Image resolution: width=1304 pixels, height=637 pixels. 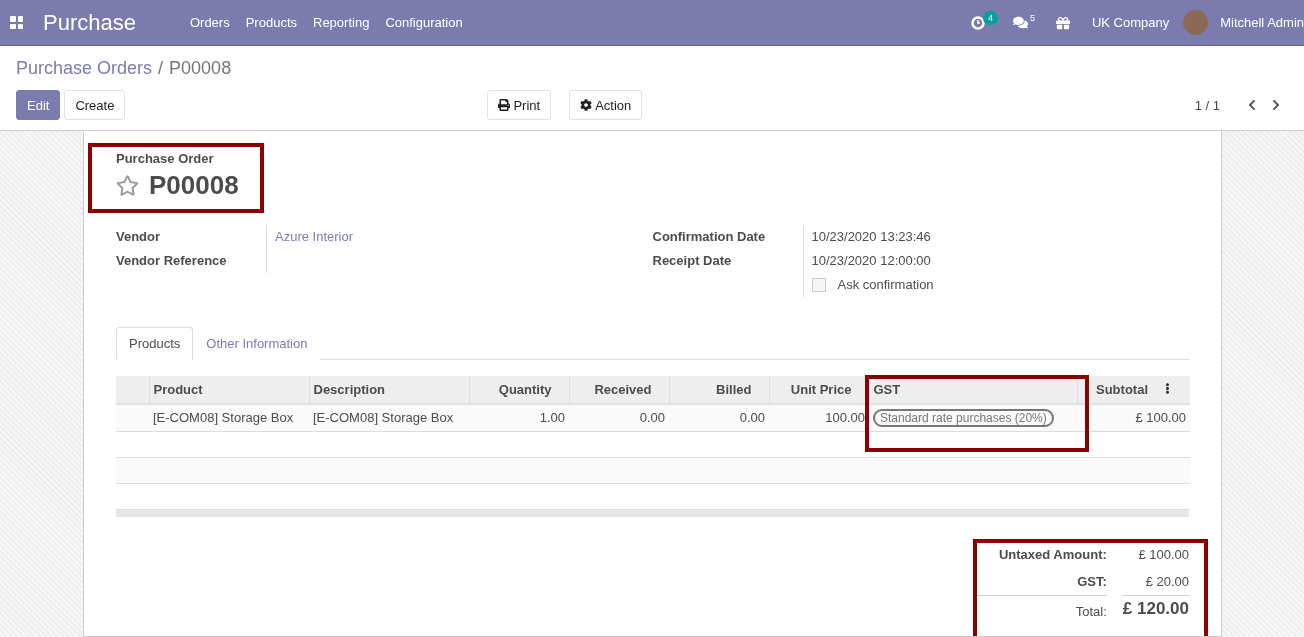 I want to click on total-value: £ 100.00, so click(x=1163, y=554).